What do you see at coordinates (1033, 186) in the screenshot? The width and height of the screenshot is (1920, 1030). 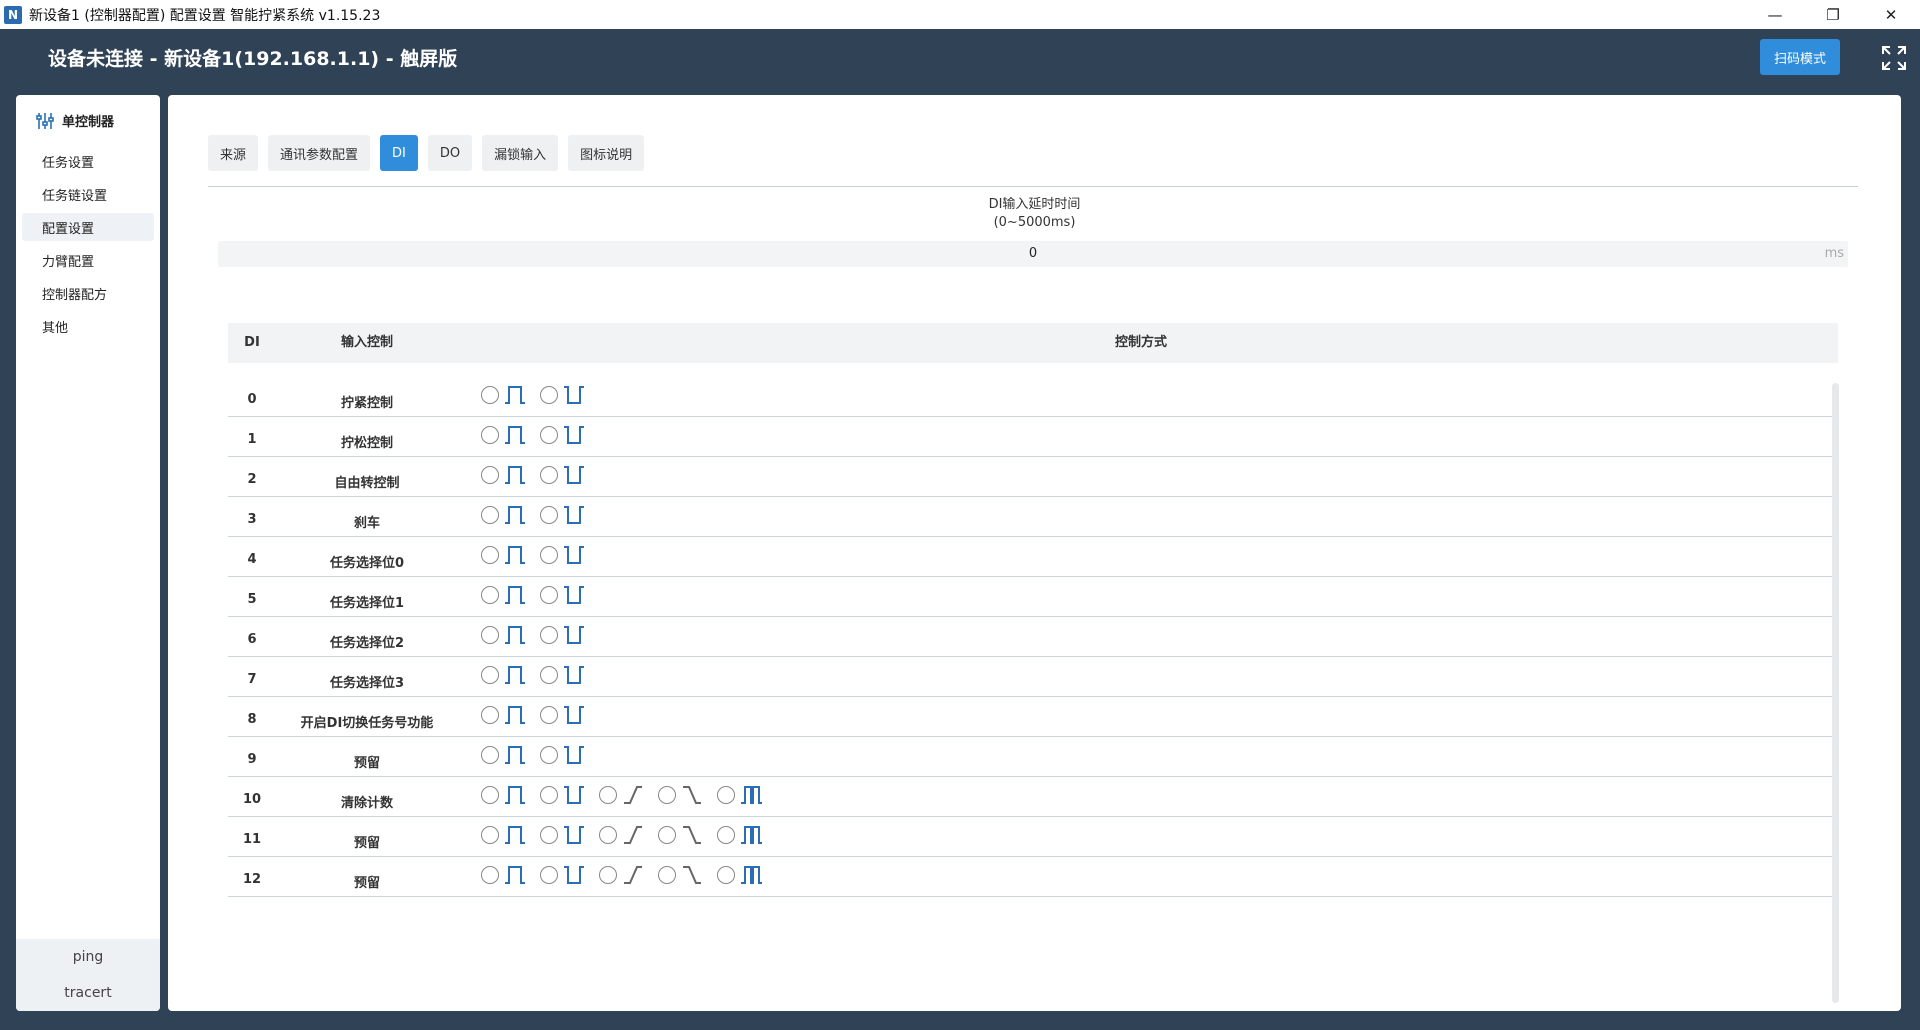 I see `divider` at bounding box center [1033, 186].